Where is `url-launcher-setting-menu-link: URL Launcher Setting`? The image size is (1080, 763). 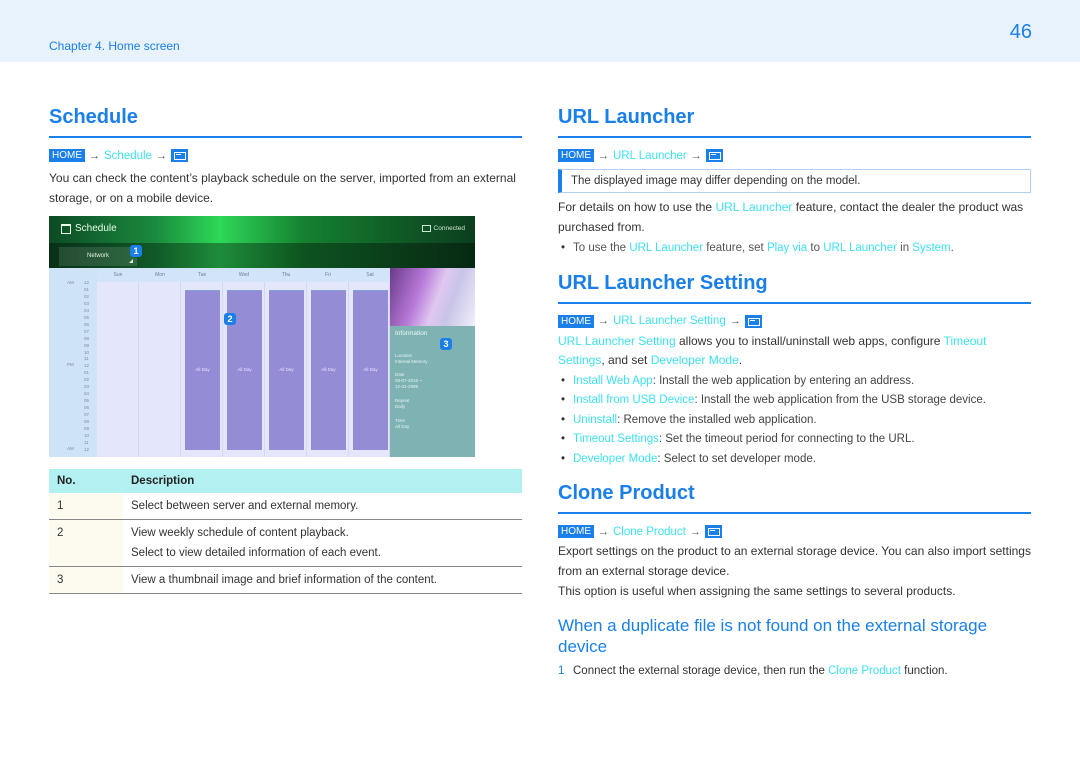
url-launcher-setting-menu-link: URL Launcher Setting is located at coordinates (669, 321).